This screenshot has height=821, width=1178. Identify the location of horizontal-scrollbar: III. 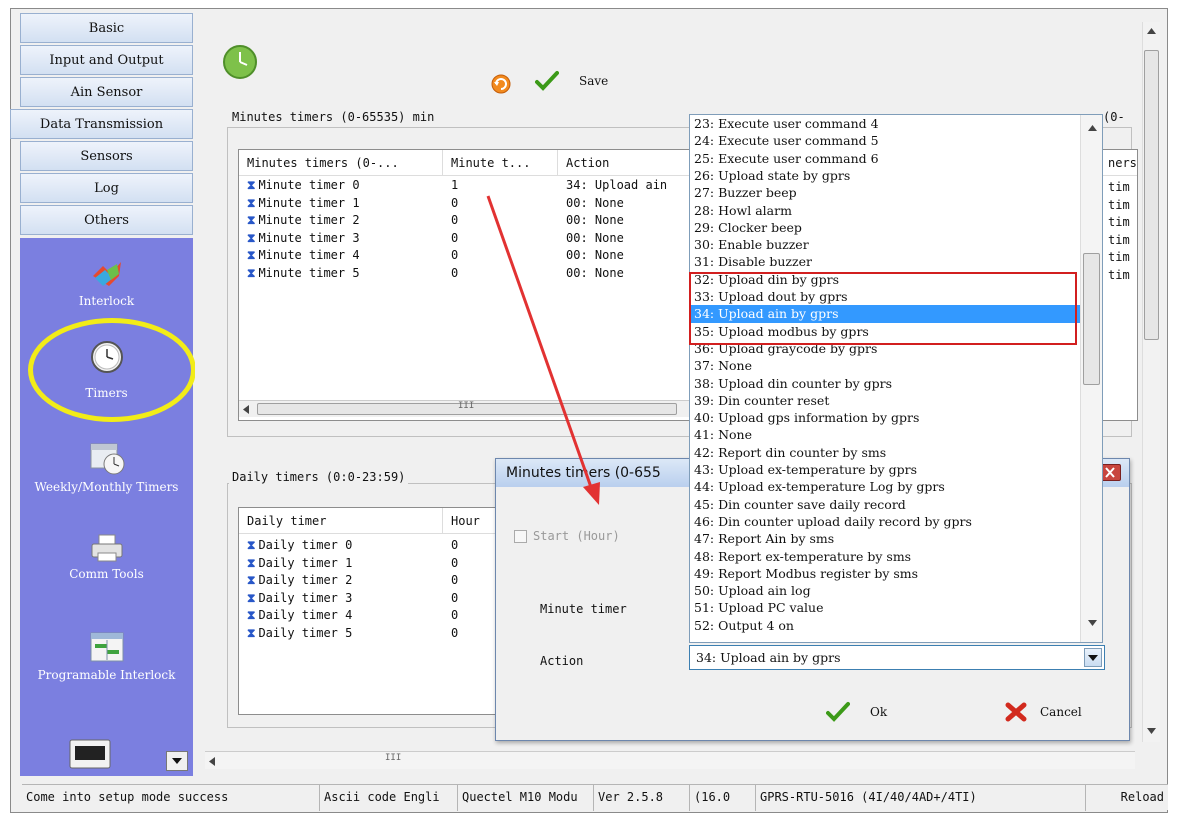
(469, 408).